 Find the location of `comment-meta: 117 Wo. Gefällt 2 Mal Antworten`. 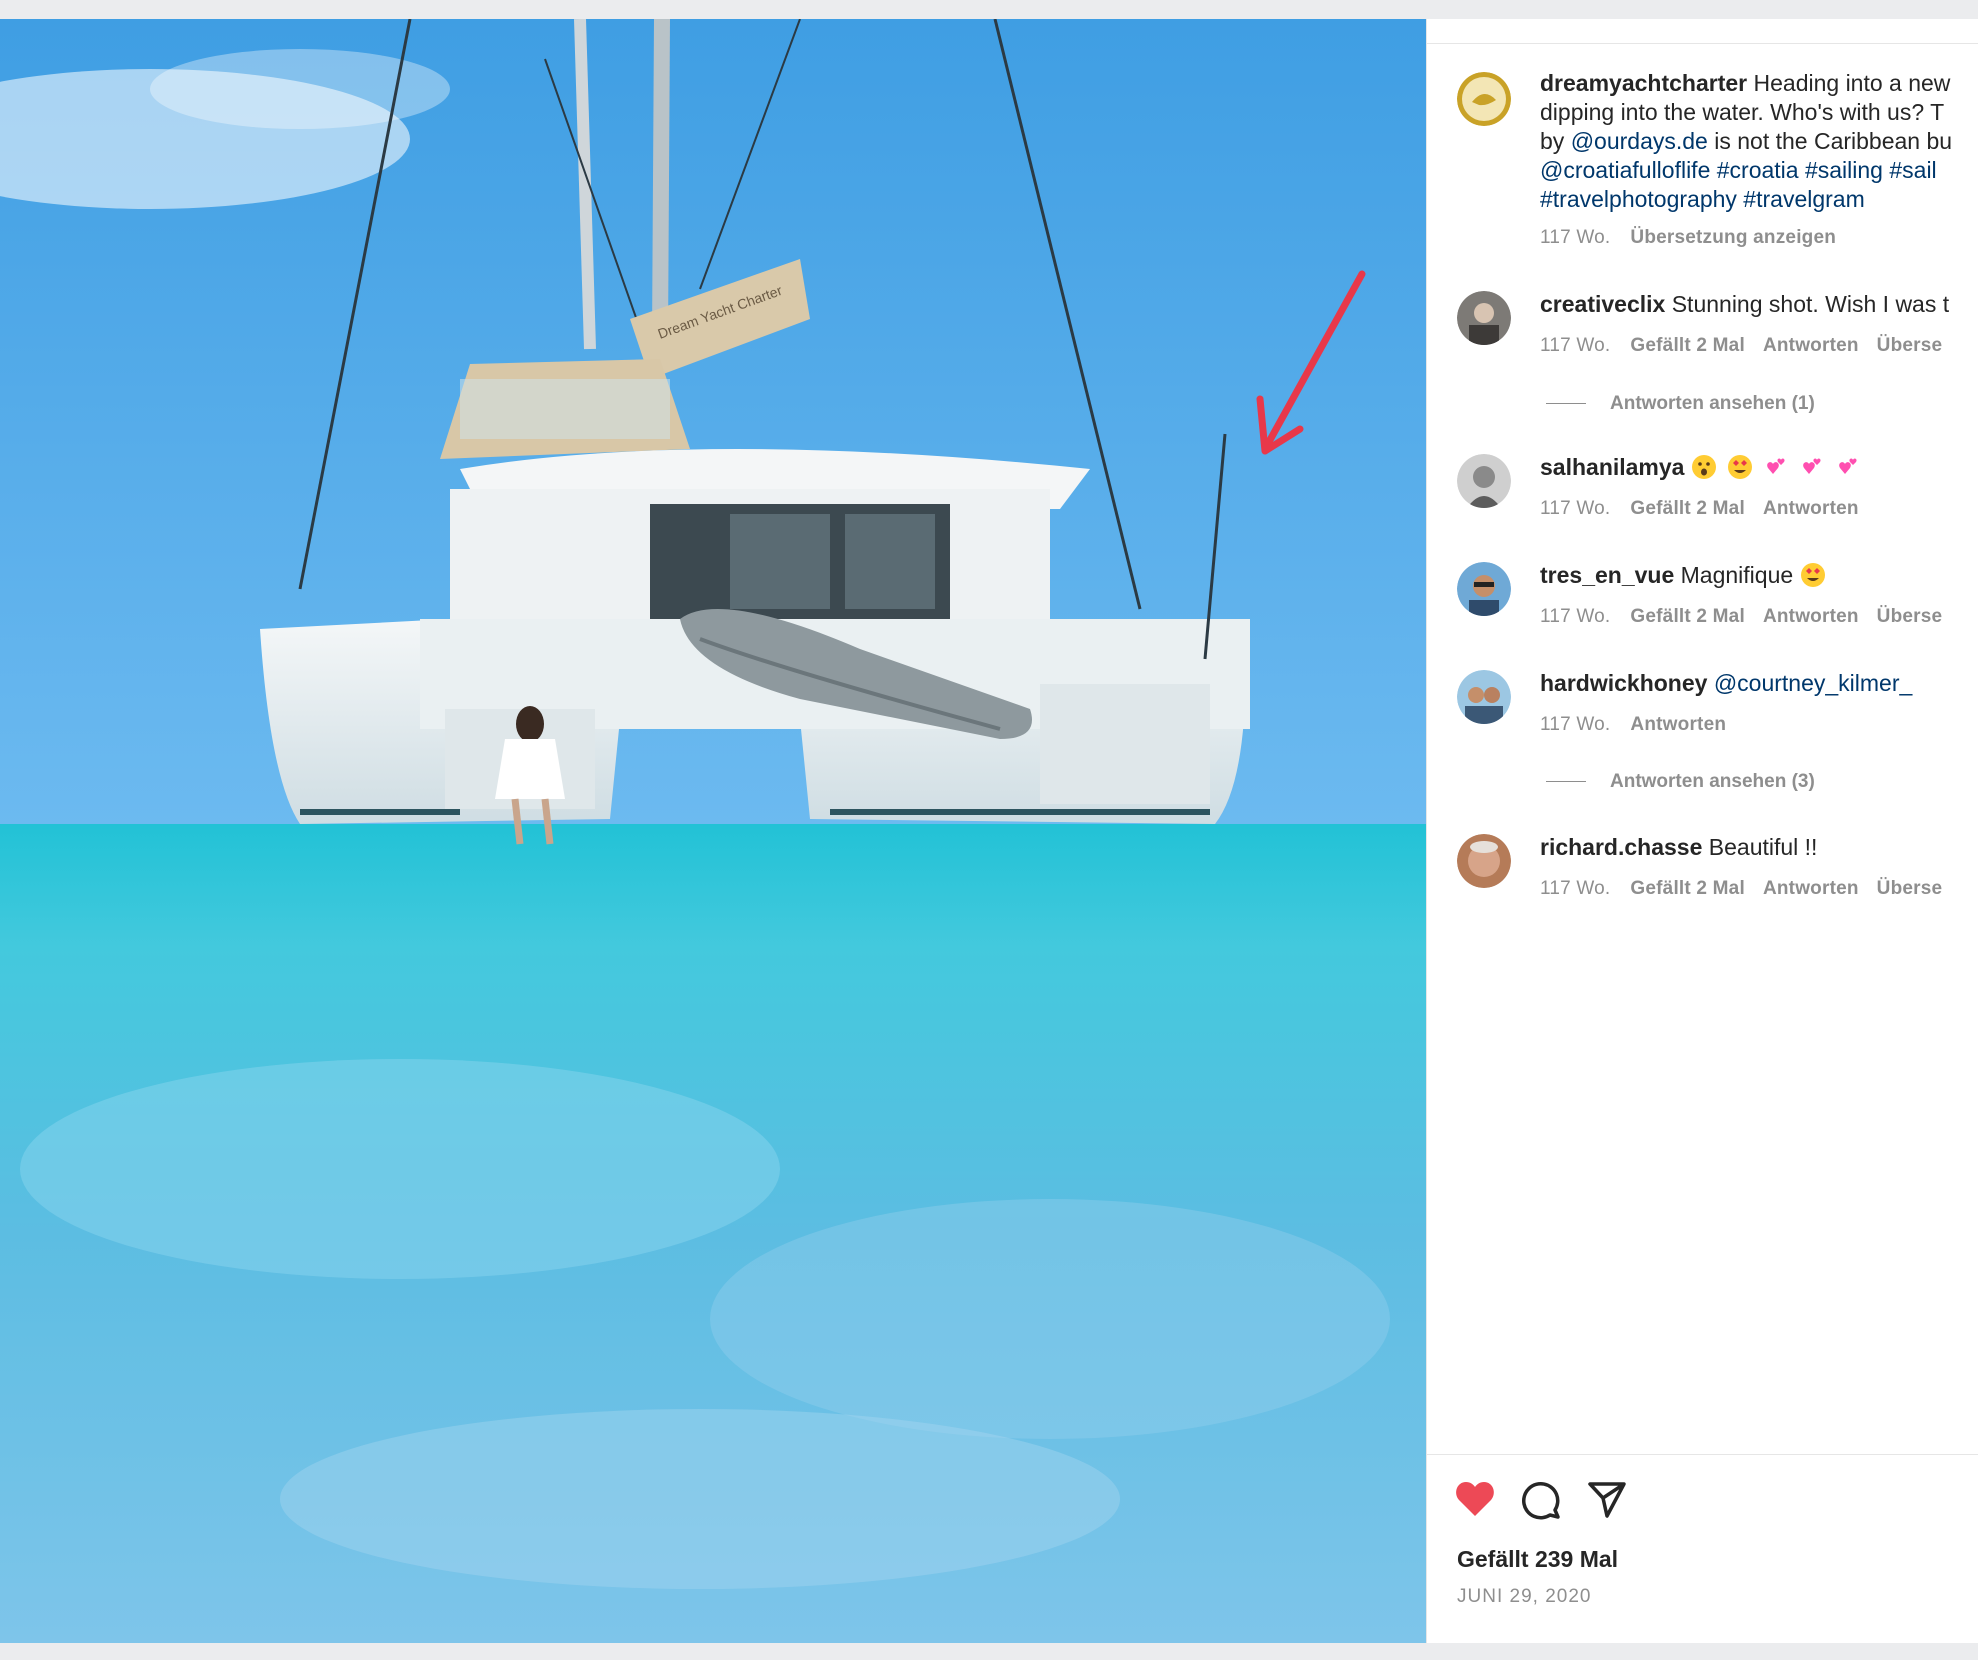

comment-meta: 117 Wo. Gefällt 2 Mal Antworten is located at coordinates (1708, 509).